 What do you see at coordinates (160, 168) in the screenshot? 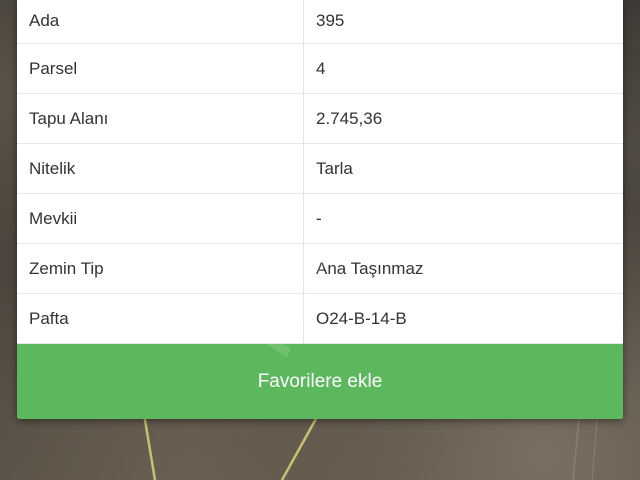
I see `row-label: Nitelik` at bounding box center [160, 168].